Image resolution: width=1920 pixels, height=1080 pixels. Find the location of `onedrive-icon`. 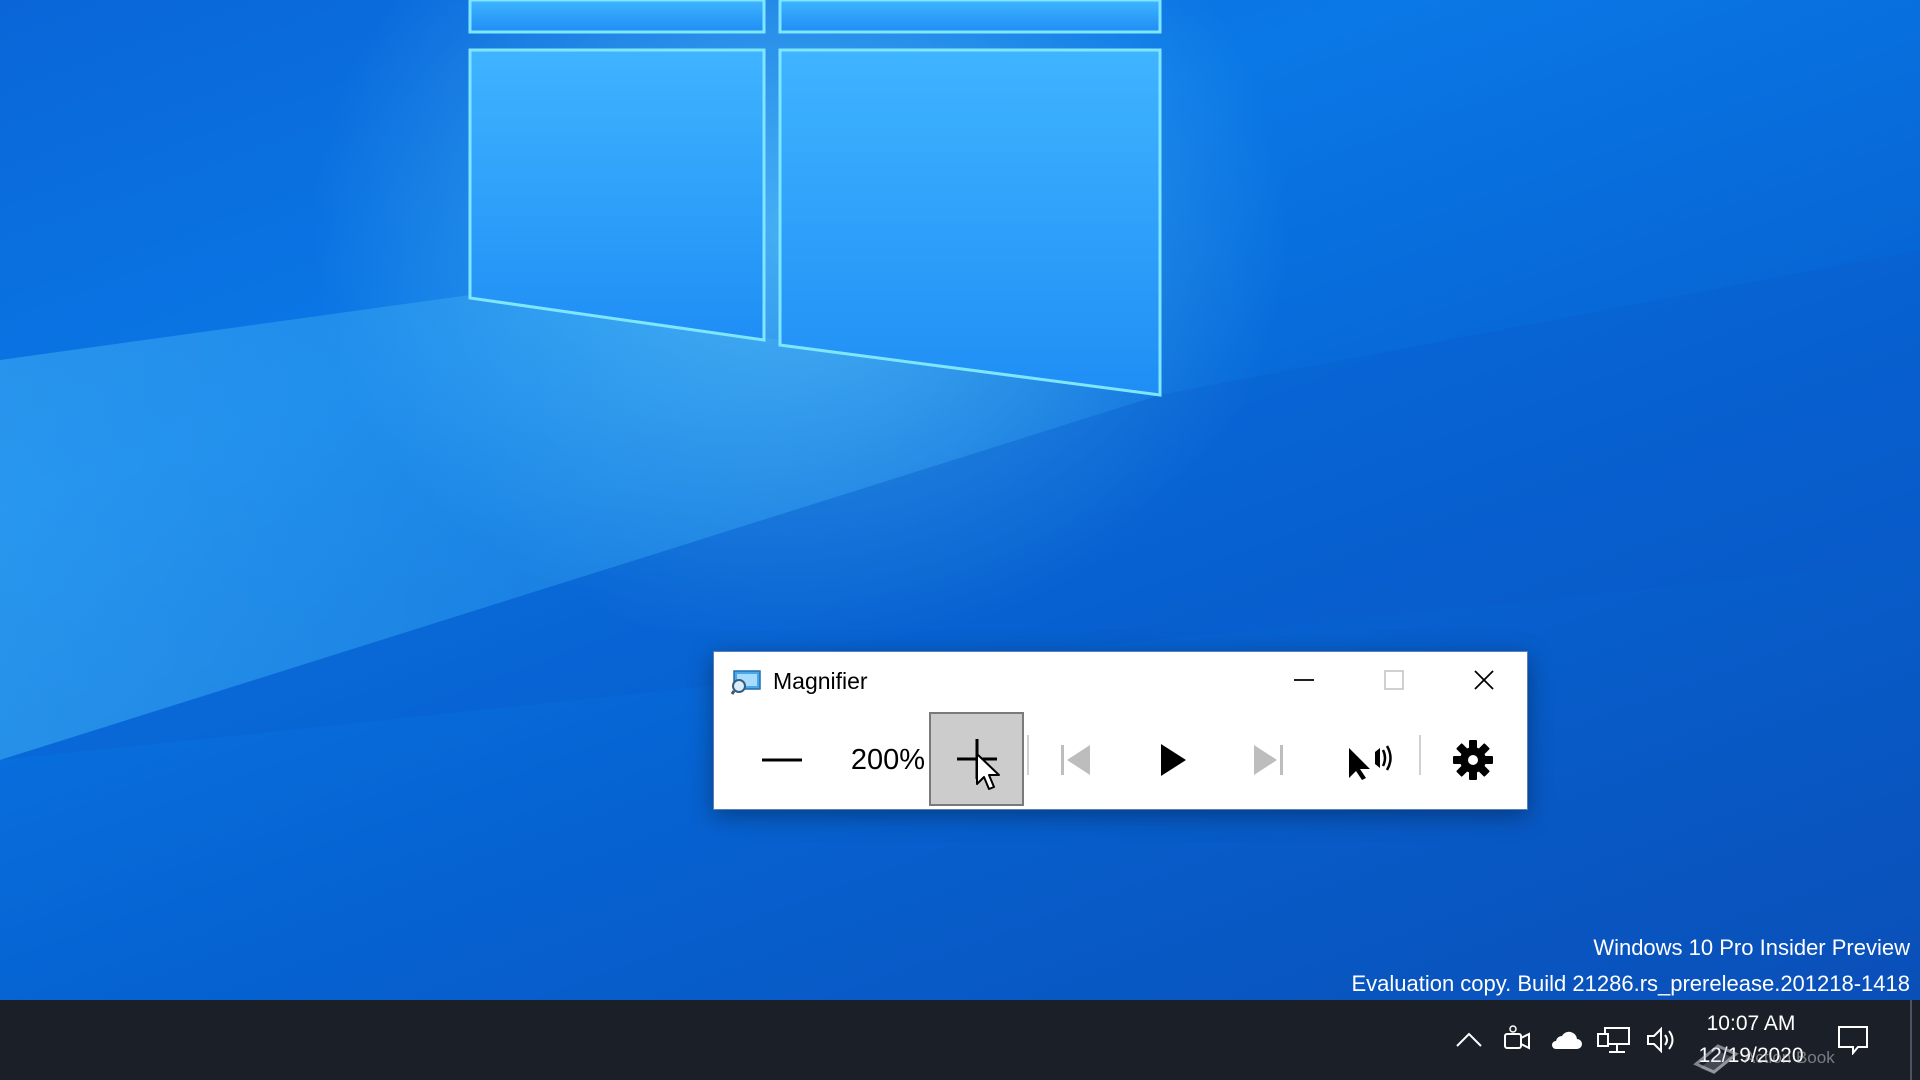

onedrive-icon is located at coordinates (1567, 1040).